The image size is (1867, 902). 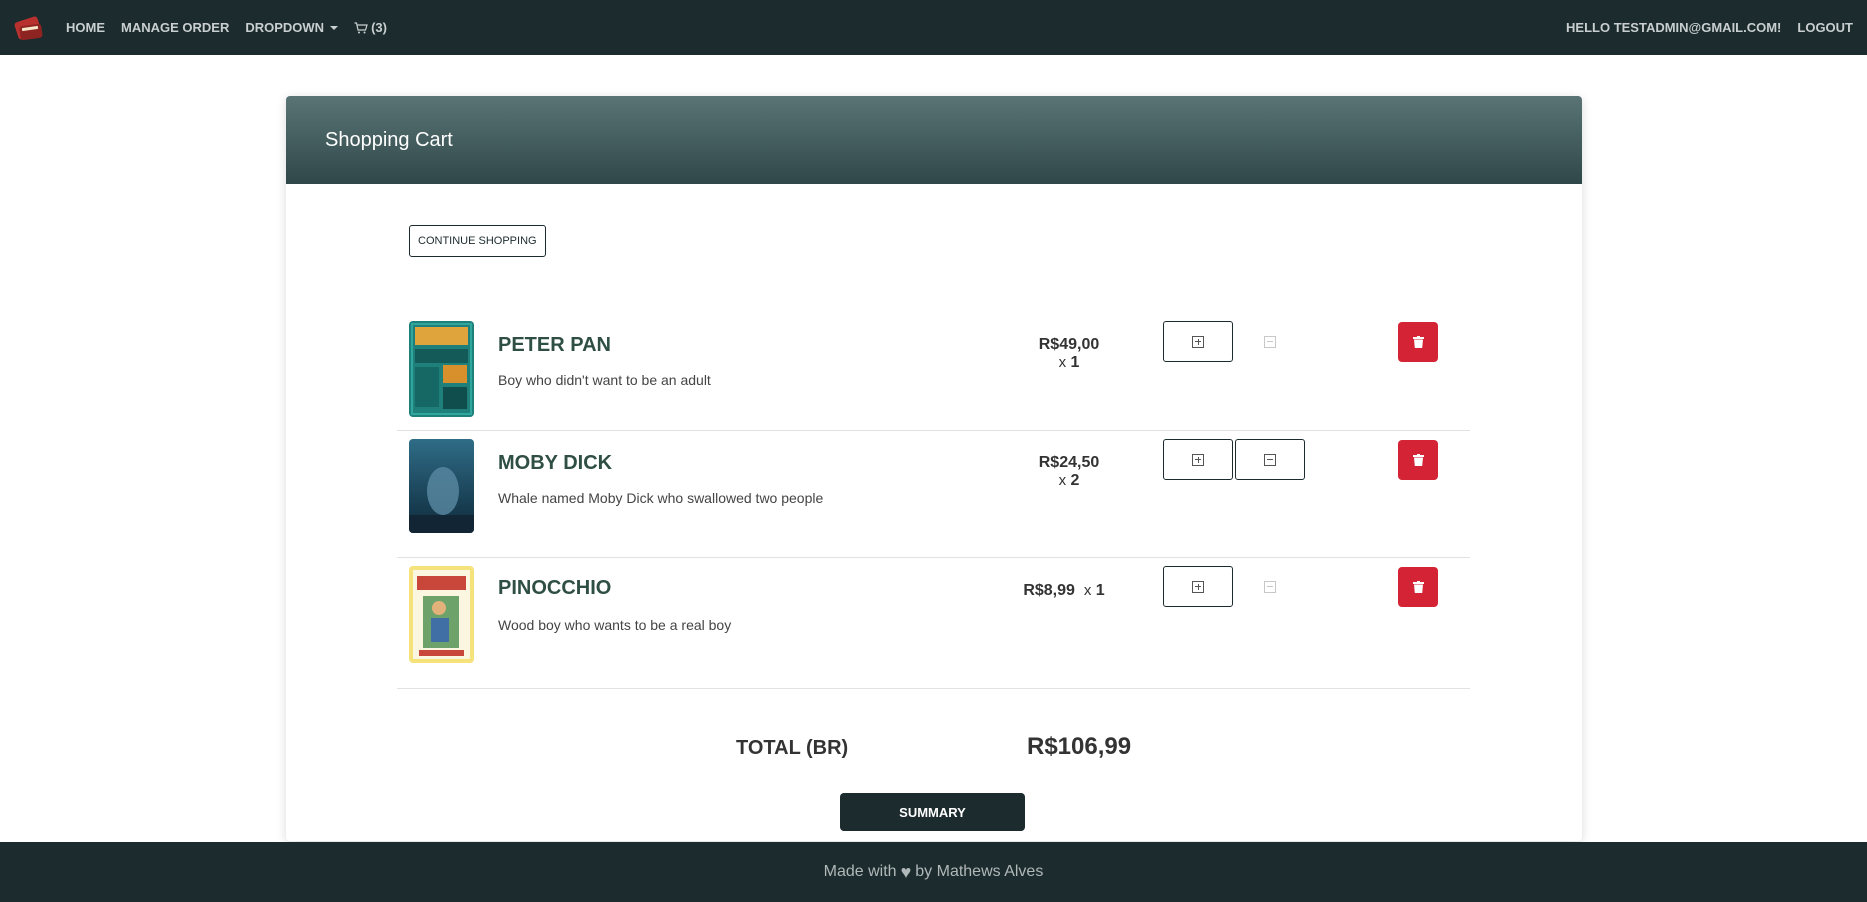 I want to click on summary-button: SUMMARY, so click(x=932, y=812).